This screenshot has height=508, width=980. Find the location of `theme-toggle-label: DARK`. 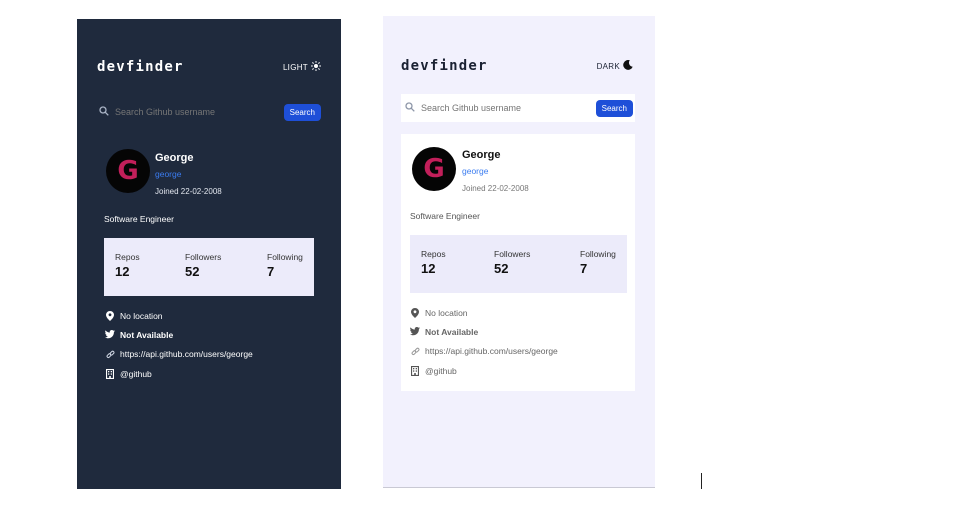

theme-toggle-label: DARK is located at coordinates (608, 66).